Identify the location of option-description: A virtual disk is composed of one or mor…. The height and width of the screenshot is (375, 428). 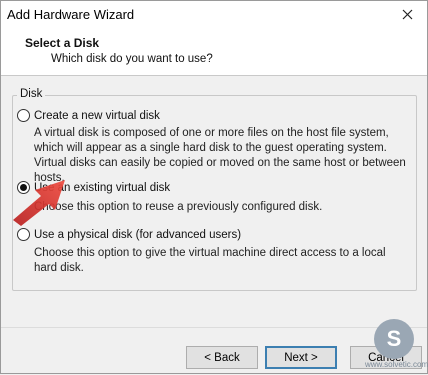
(220, 155).